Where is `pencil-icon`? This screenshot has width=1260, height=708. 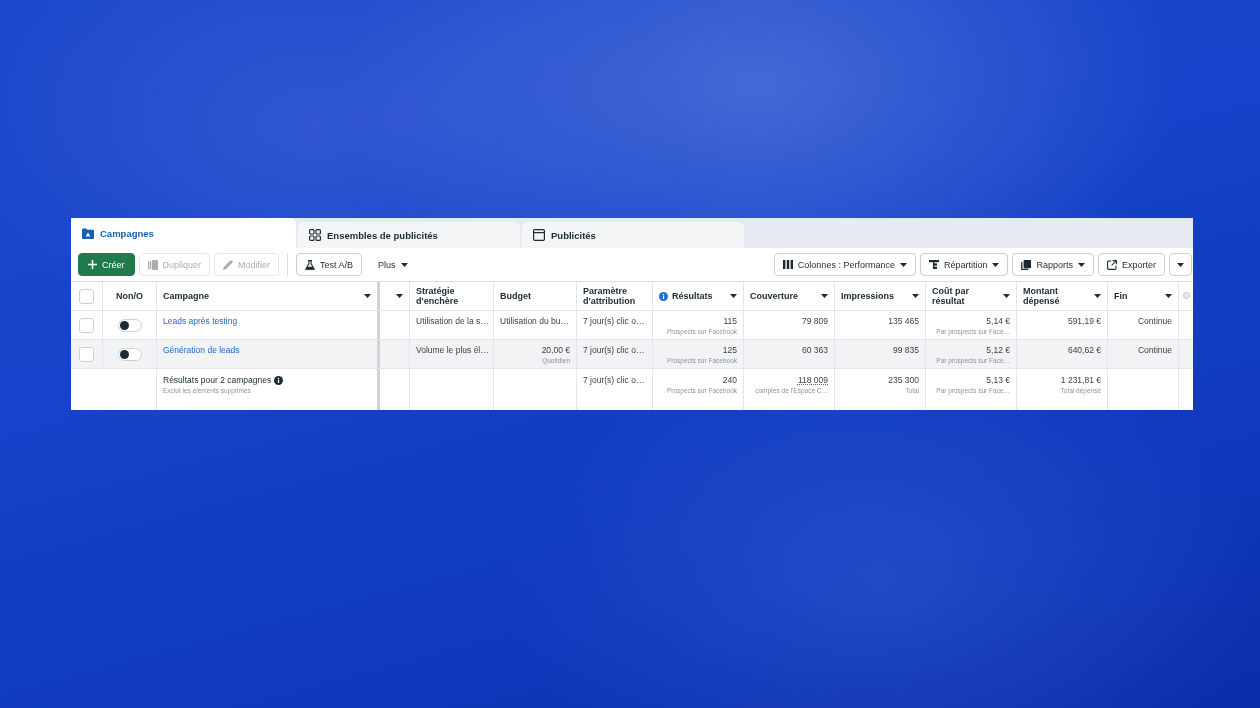 pencil-icon is located at coordinates (228, 264).